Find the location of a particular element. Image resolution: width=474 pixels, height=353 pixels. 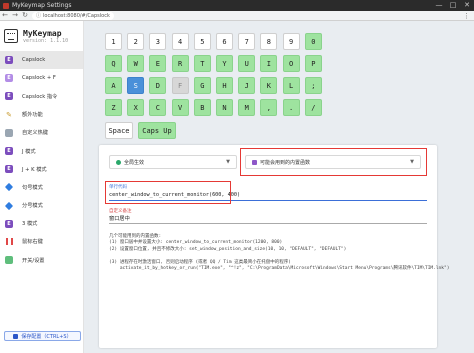

browser-menu-icon: ⋮ is located at coordinates (466, 16).